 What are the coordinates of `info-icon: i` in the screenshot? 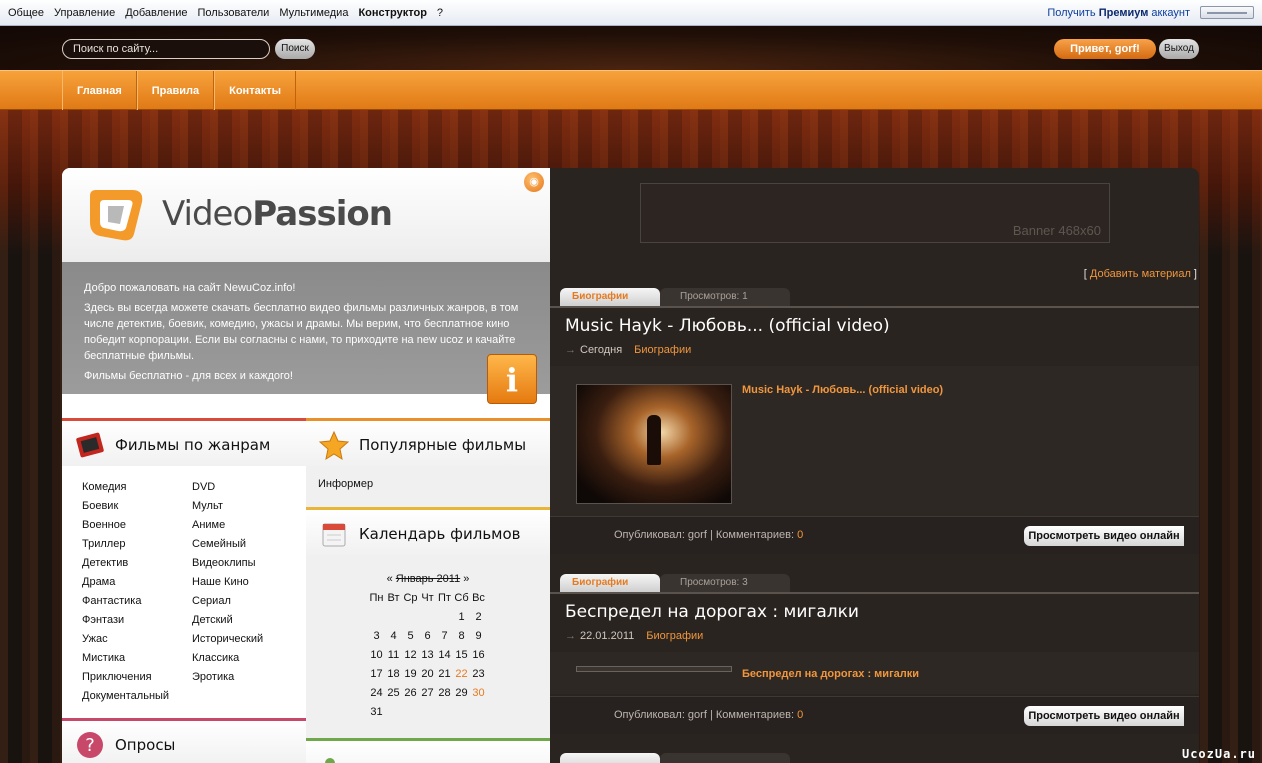 It's located at (512, 379).